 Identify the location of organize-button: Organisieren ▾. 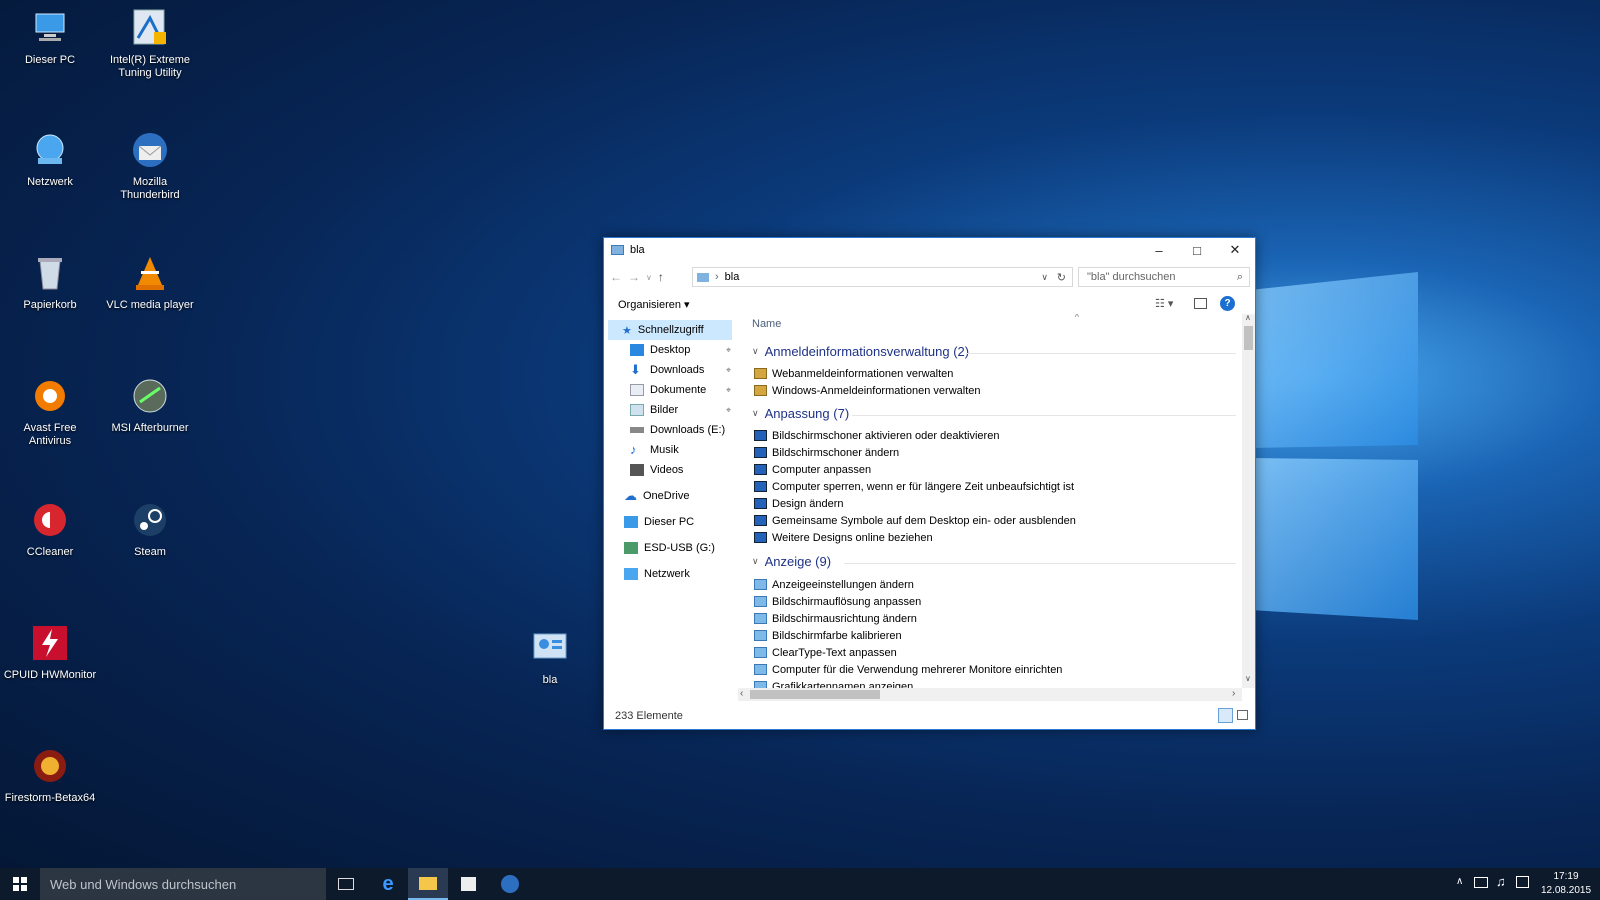
(654, 304).